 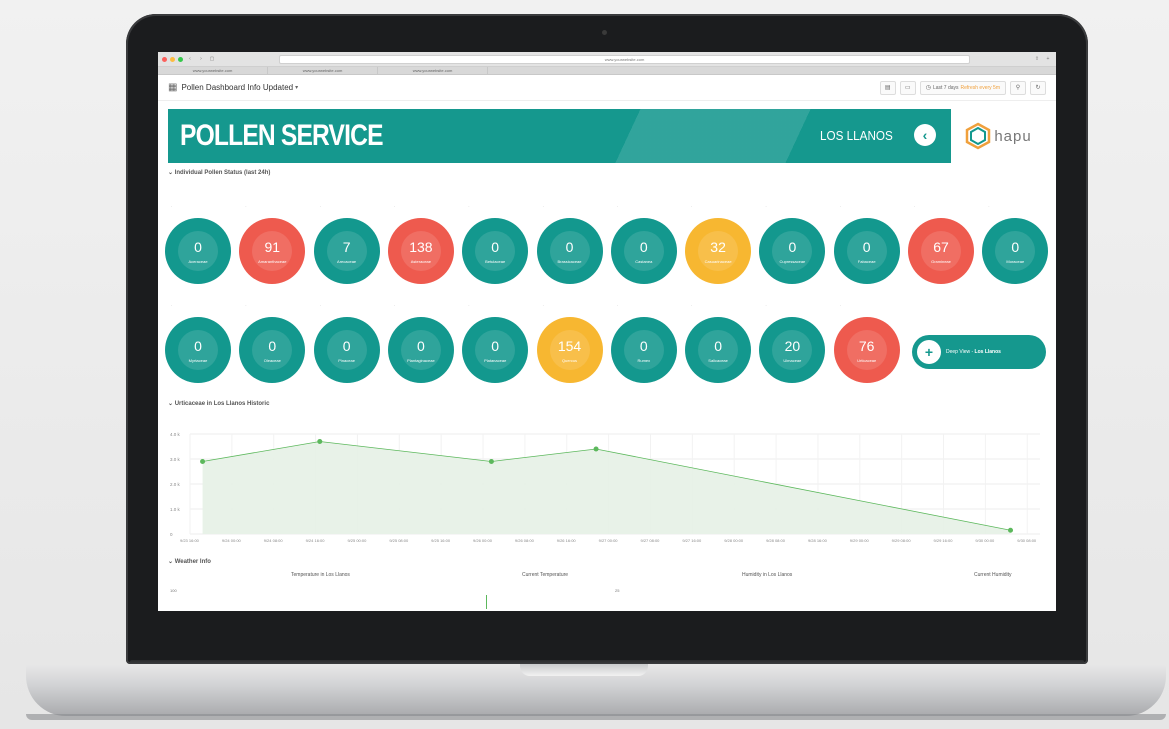 I want to click on forward-icon: ›, so click(x=201, y=59).